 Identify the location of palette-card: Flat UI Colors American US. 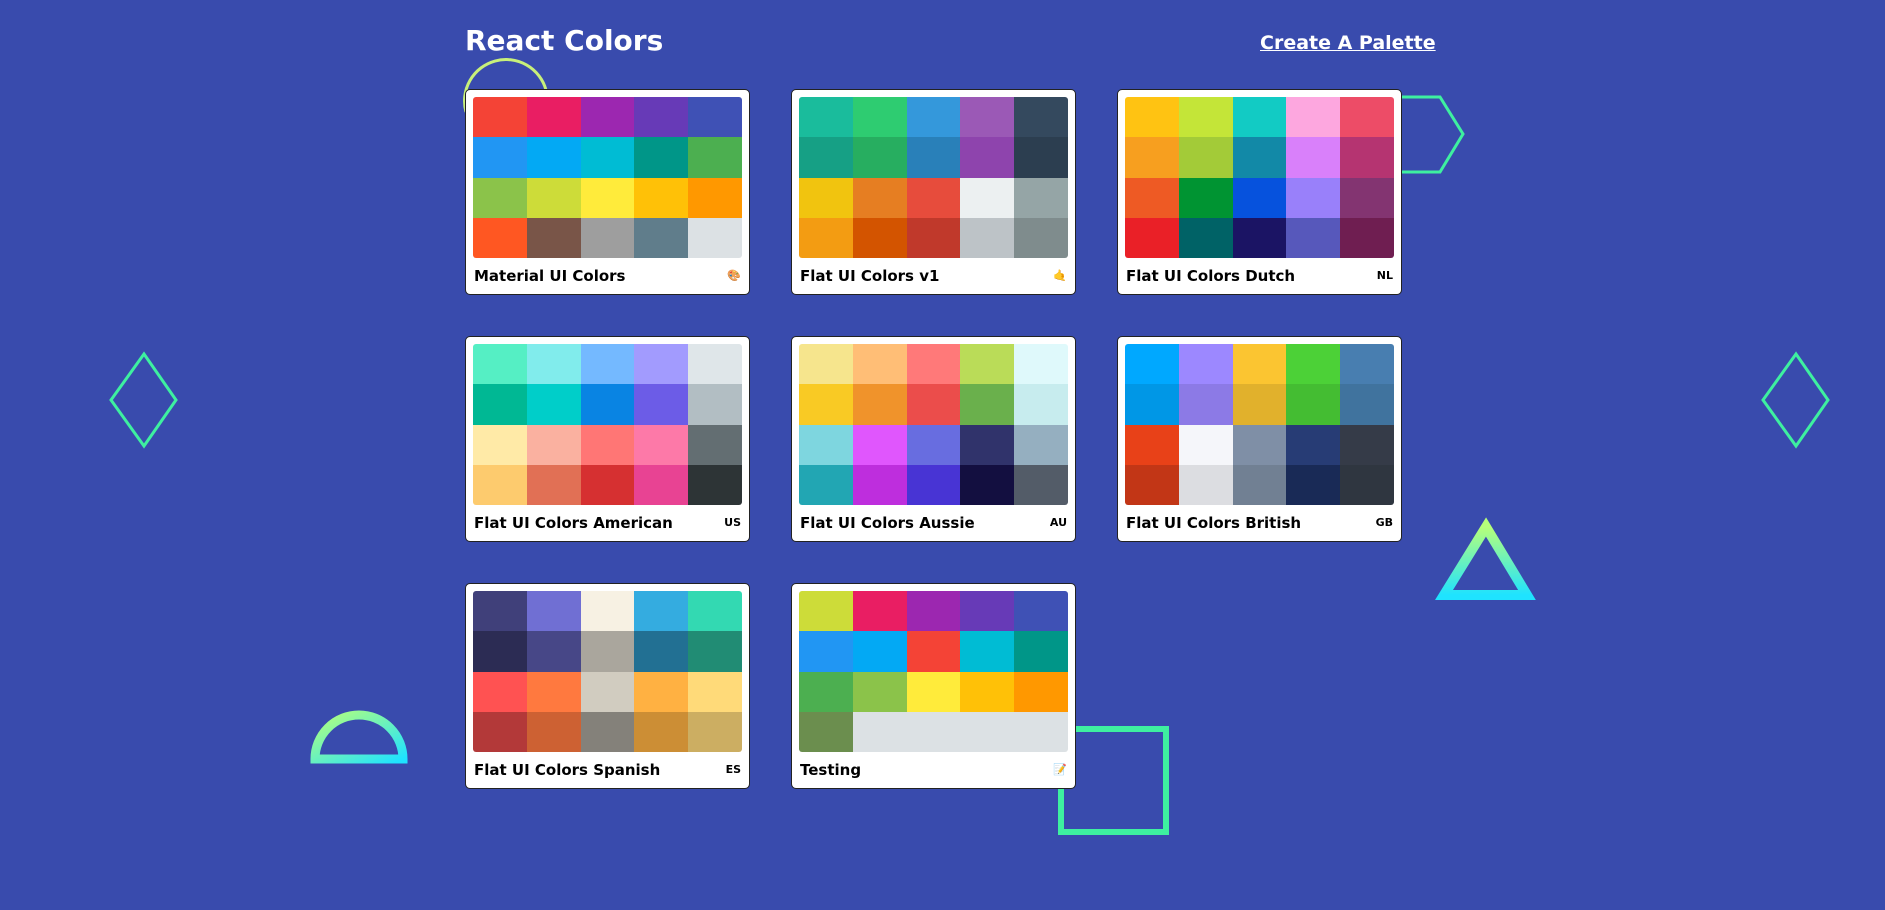
(607, 439).